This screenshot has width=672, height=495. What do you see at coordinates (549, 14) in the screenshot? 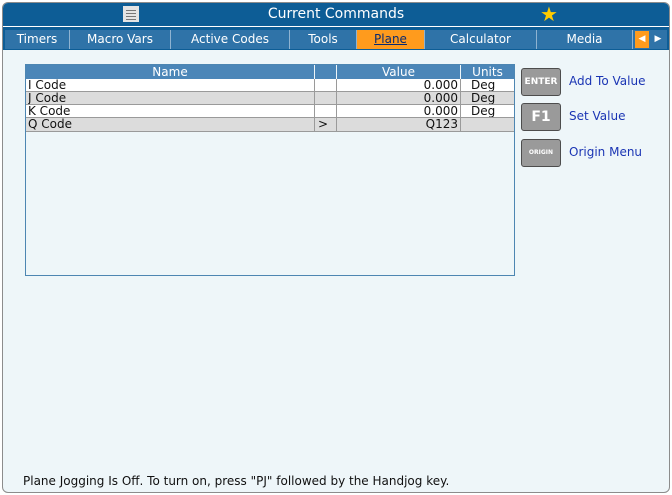
I see `star-icon: ★` at bounding box center [549, 14].